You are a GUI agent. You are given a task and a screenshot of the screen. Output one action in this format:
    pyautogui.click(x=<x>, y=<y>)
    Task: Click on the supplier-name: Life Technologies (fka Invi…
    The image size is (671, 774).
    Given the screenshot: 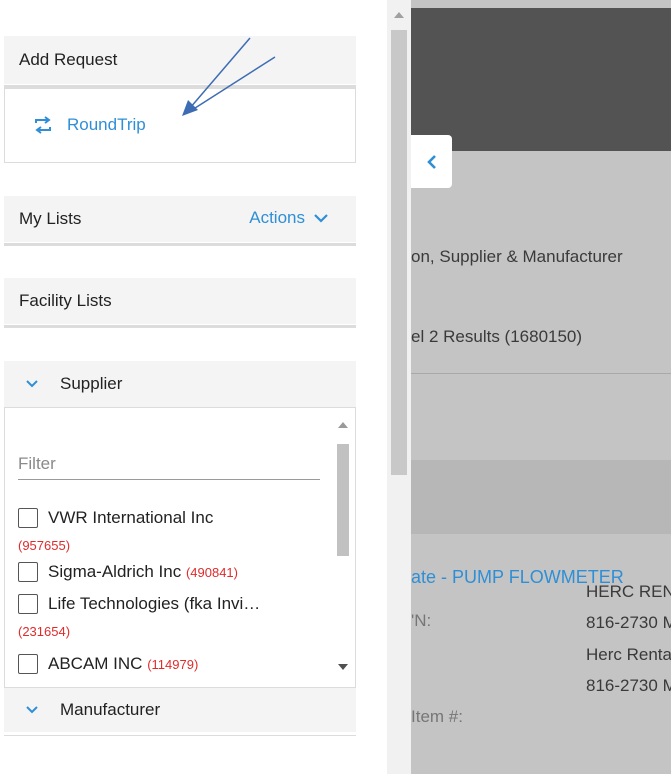 What is the action you would take?
    pyautogui.click(x=154, y=603)
    